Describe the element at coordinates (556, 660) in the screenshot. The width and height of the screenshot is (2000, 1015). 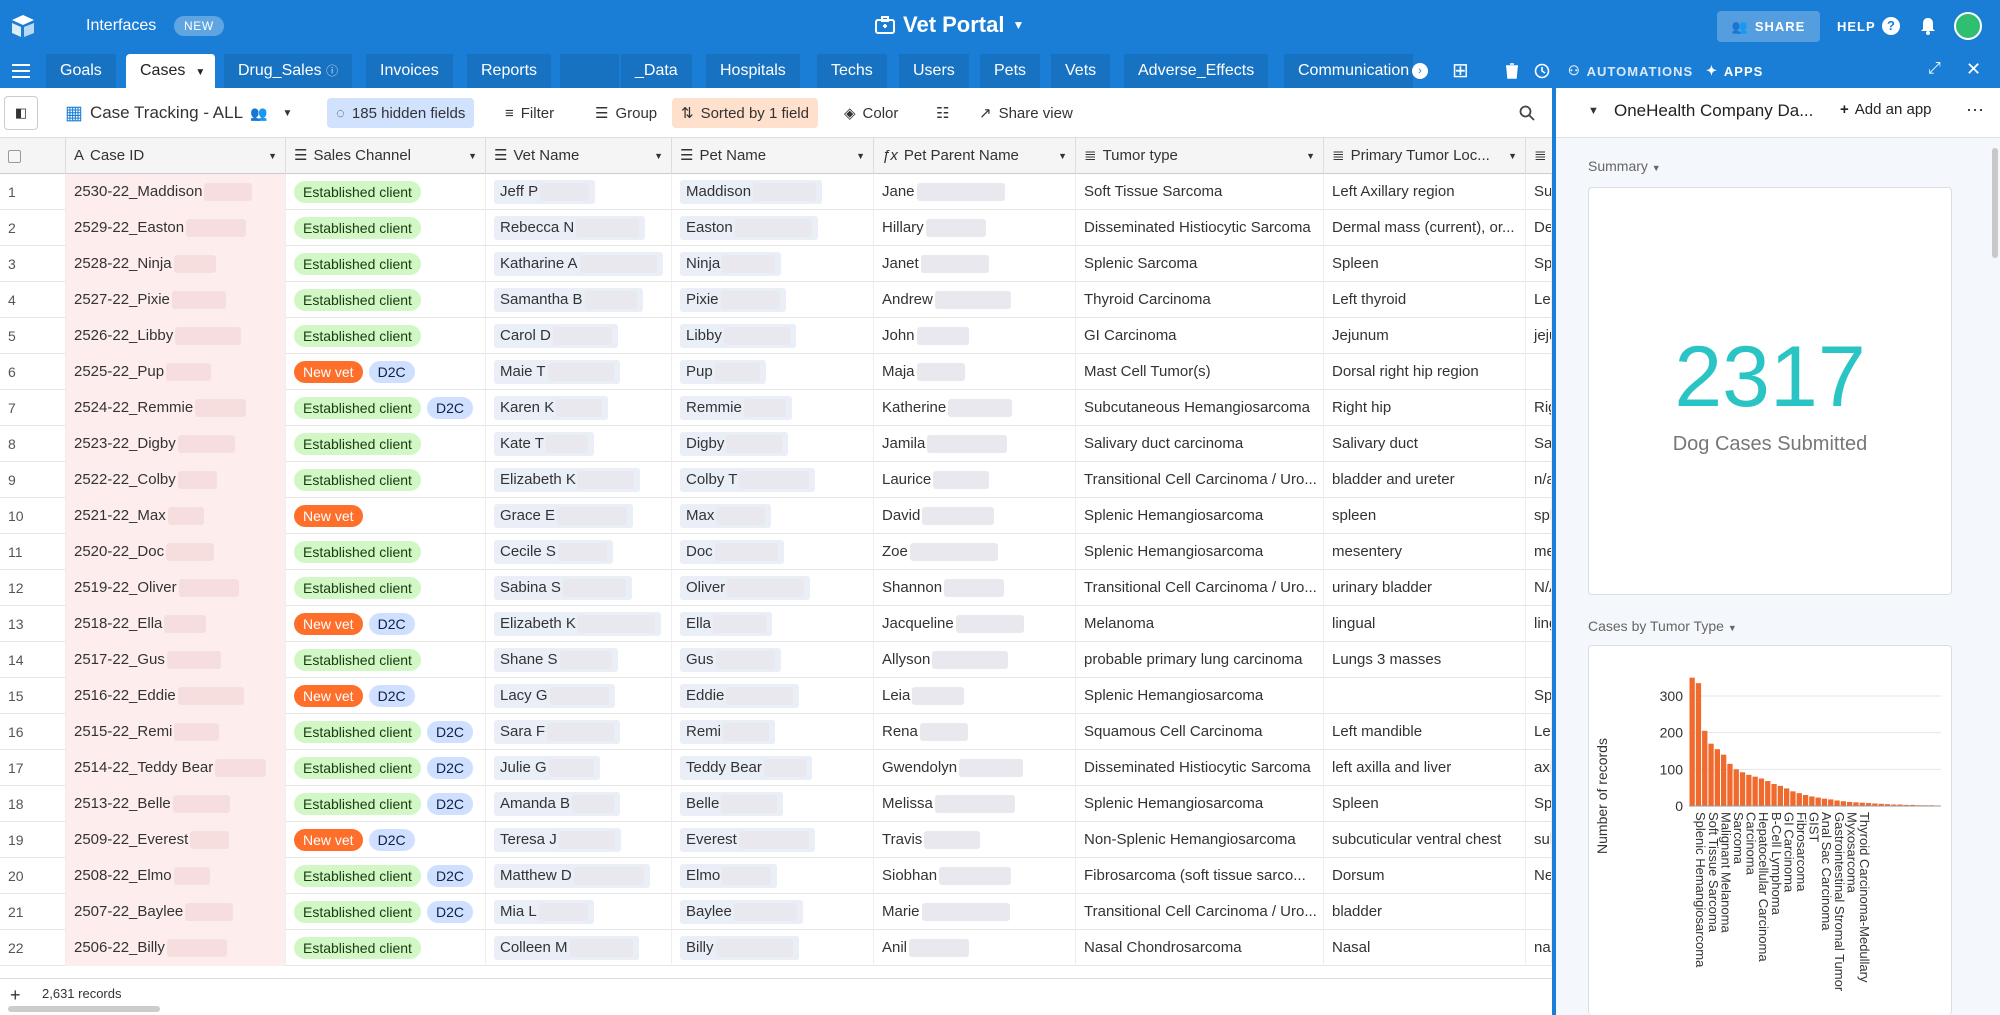
I see `linked-vet-record: Shane S` at that location.